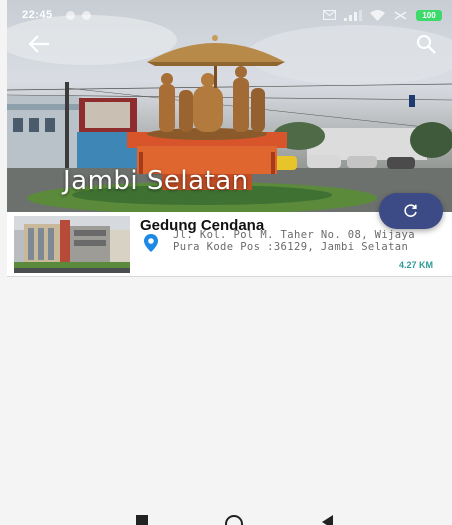  What do you see at coordinates (329, 15) in the screenshot?
I see `mail-icon` at bounding box center [329, 15].